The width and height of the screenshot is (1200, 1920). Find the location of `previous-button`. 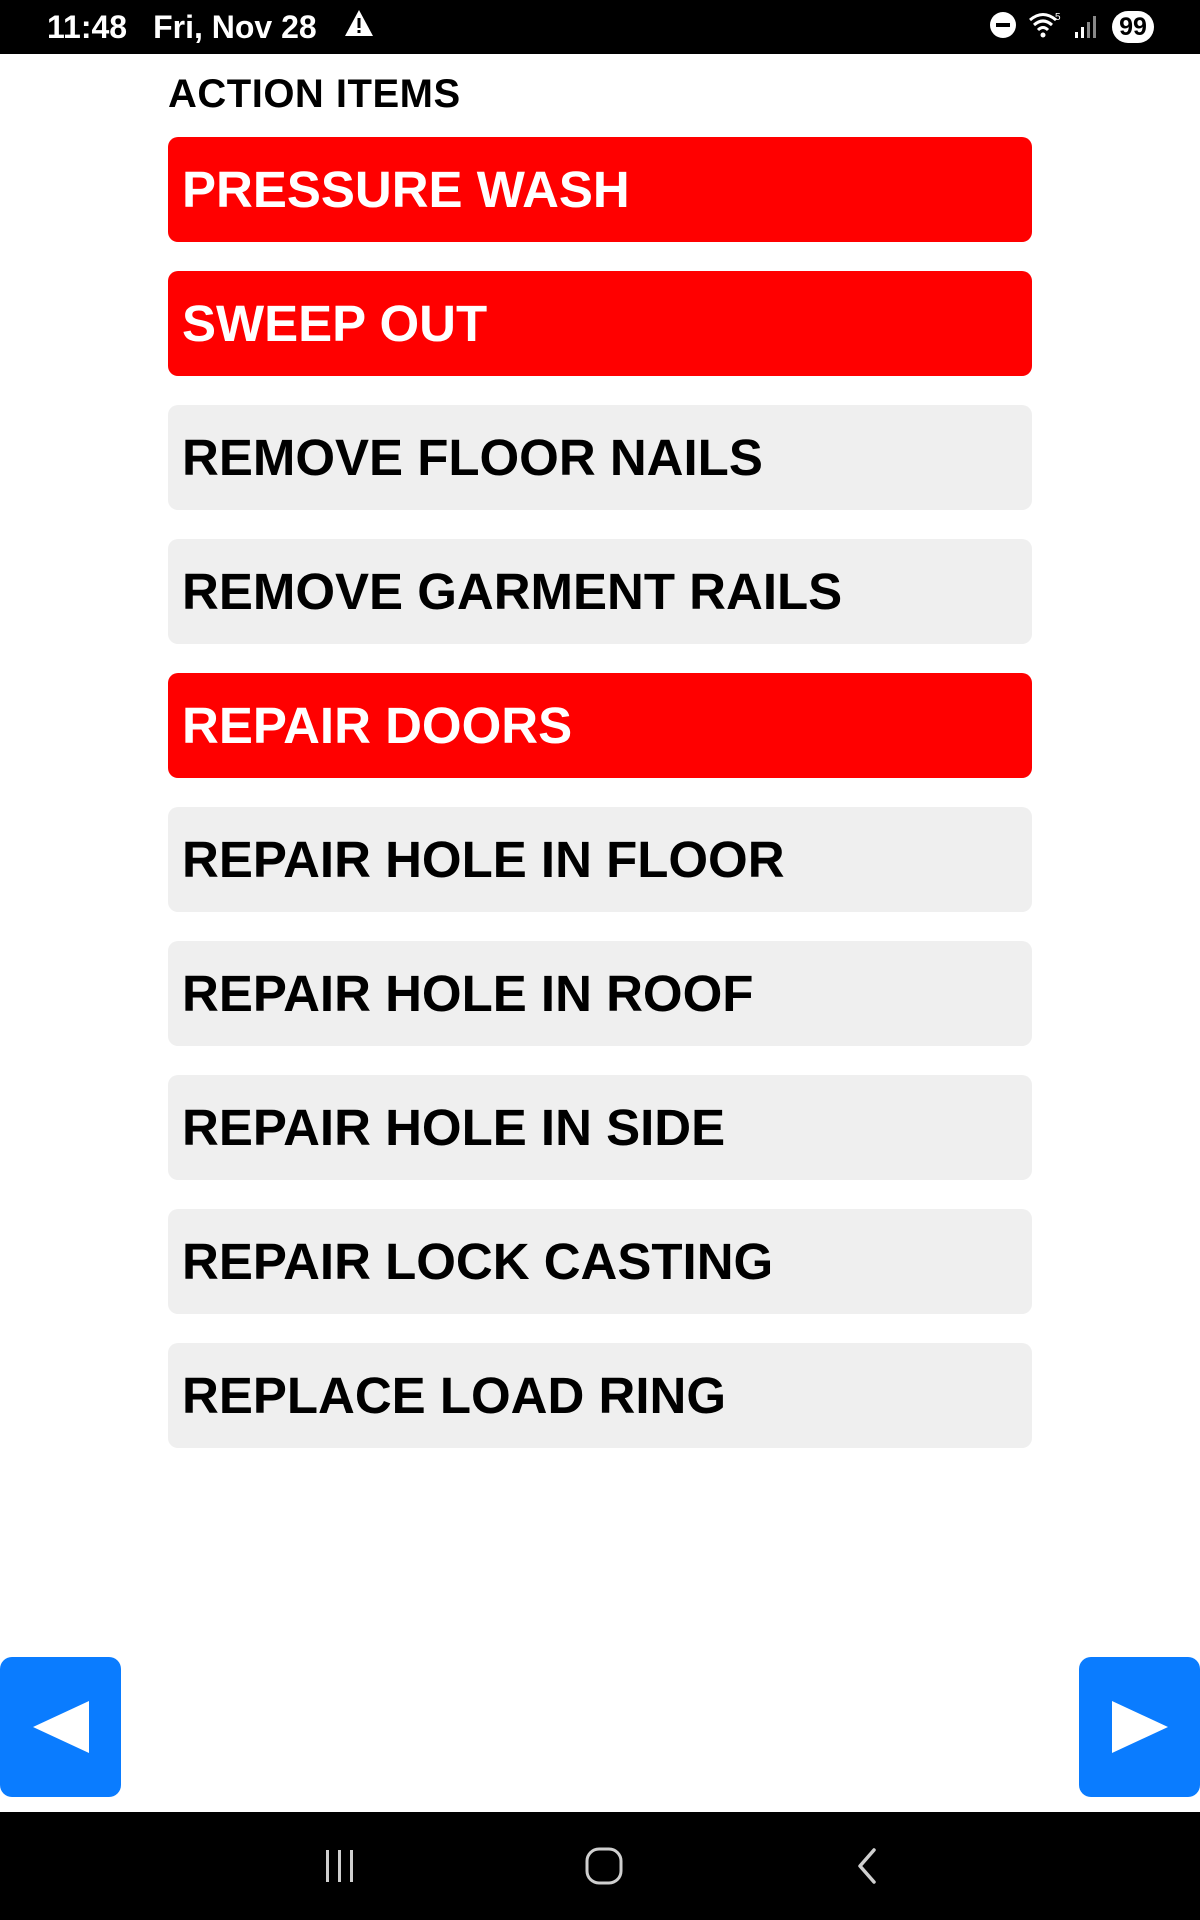

previous-button is located at coordinates (60, 1727).